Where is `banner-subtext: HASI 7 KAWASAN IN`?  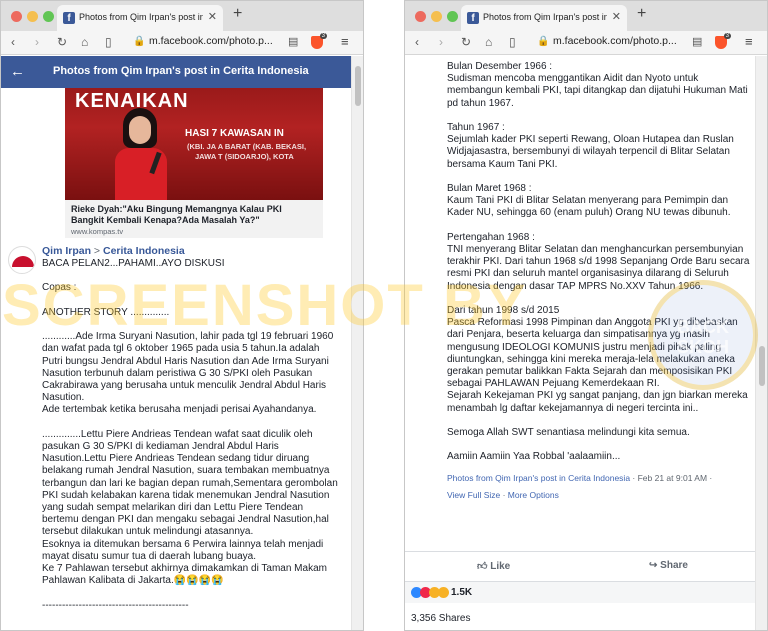 banner-subtext: HASI 7 KAWASAN IN is located at coordinates (234, 133).